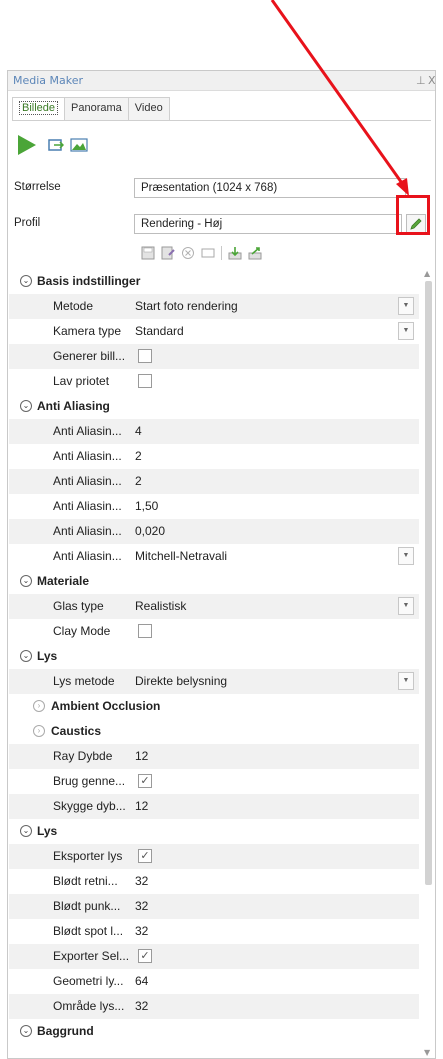 The width and height of the screenshot is (443, 1059). Describe the element at coordinates (428, 583) in the screenshot. I see `scroll-thumb` at that location.